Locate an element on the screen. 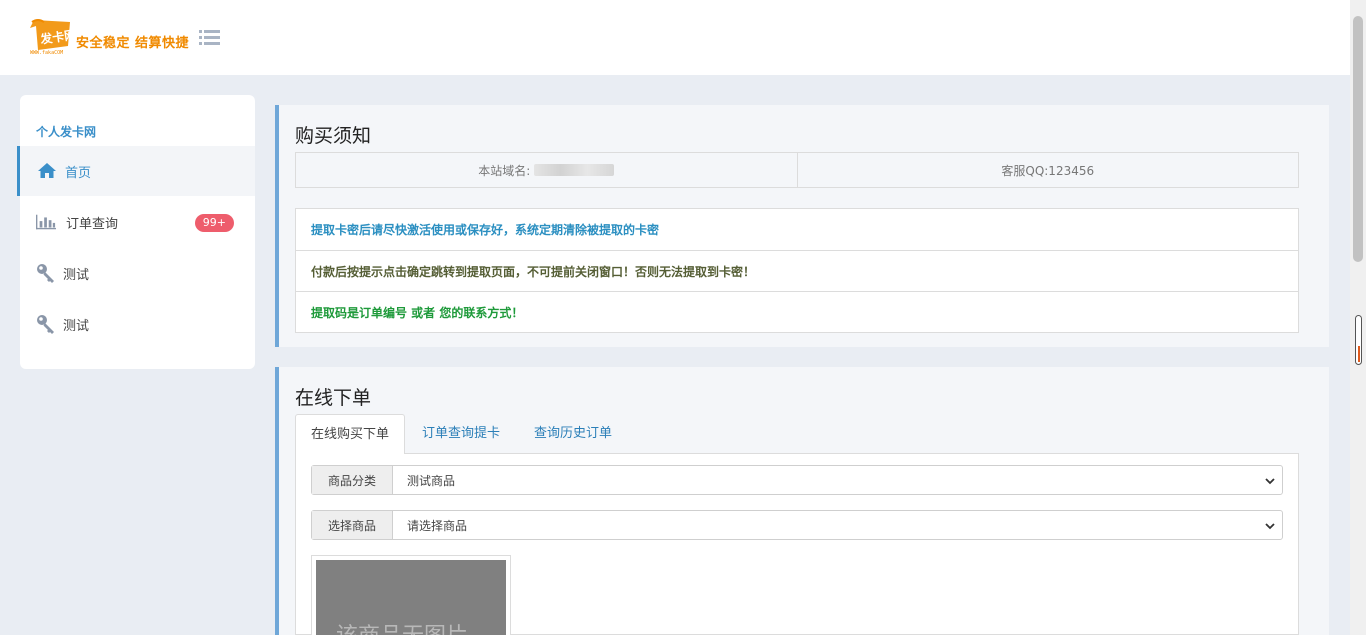  category-label: 商品分类 is located at coordinates (352, 480).